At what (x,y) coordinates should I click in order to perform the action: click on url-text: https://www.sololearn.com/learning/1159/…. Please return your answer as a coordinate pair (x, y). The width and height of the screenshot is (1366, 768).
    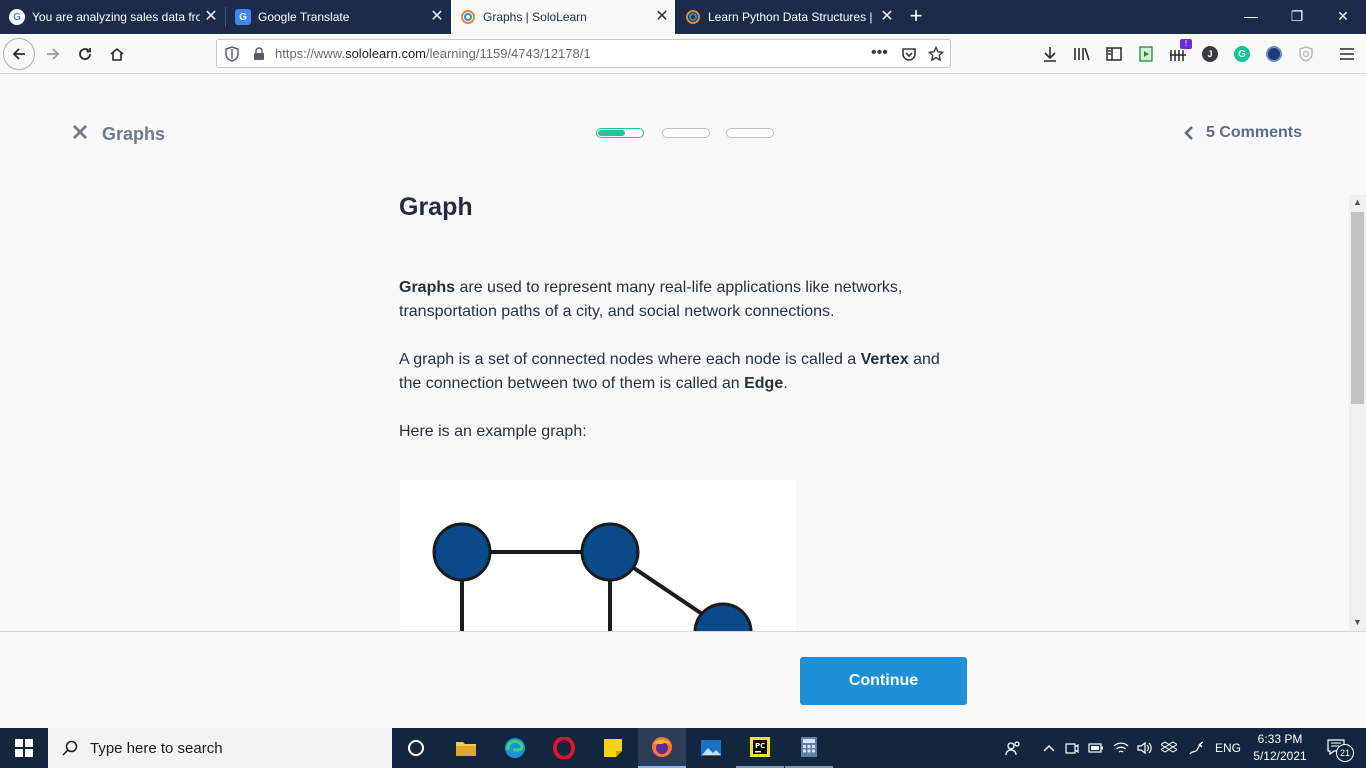
    Looking at the image, I should click on (433, 53).